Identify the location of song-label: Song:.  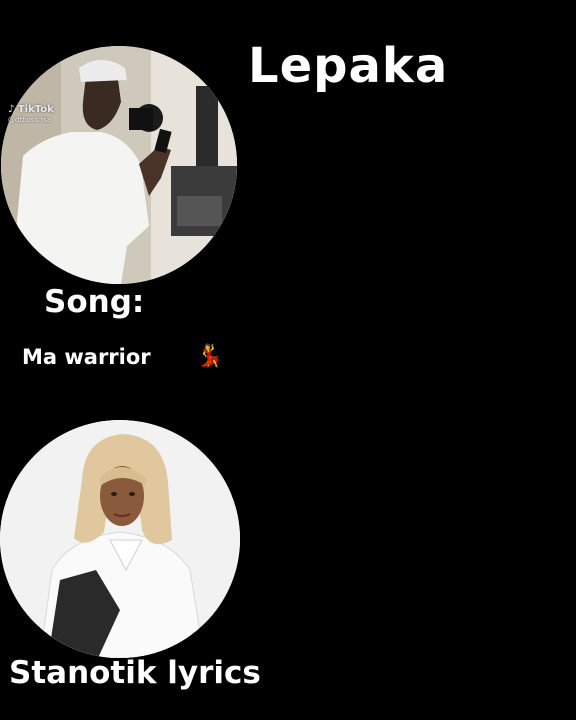
(94, 302).